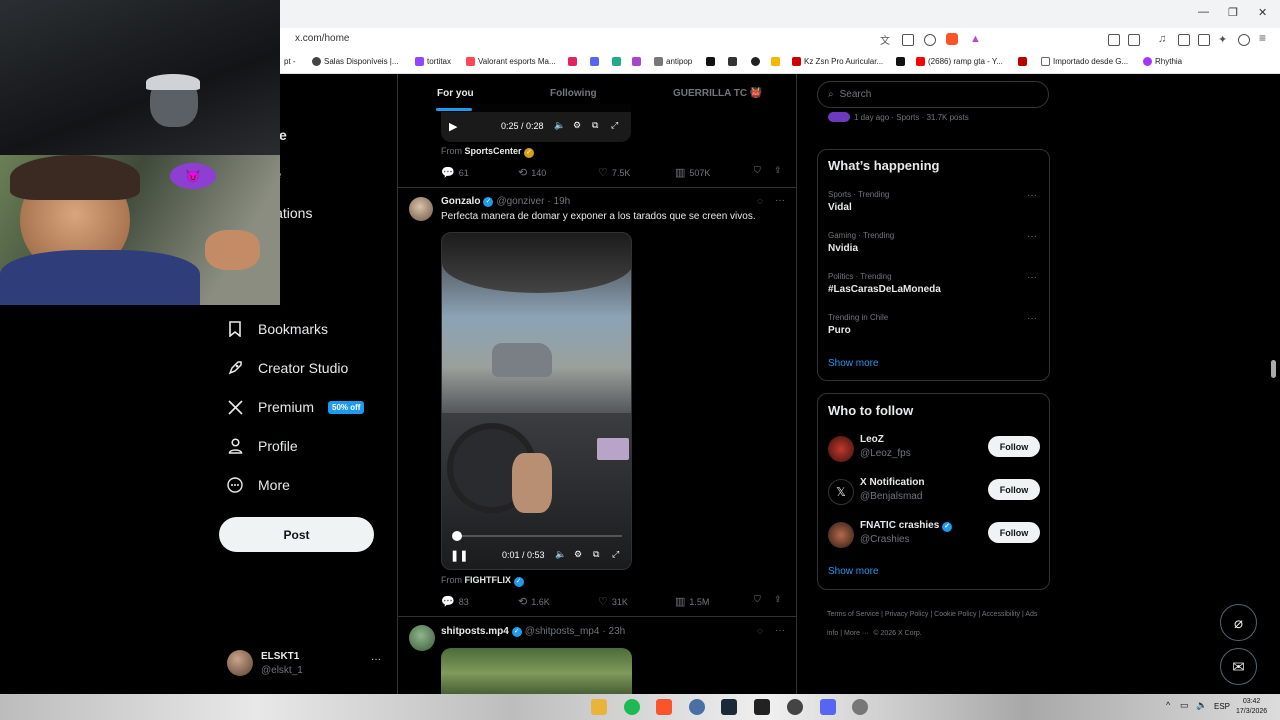 The image size is (1280, 720). What do you see at coordinates (493, 151) in the screenshot?
I see `source-name: SportsCenter` at bounding box center [493, 151].